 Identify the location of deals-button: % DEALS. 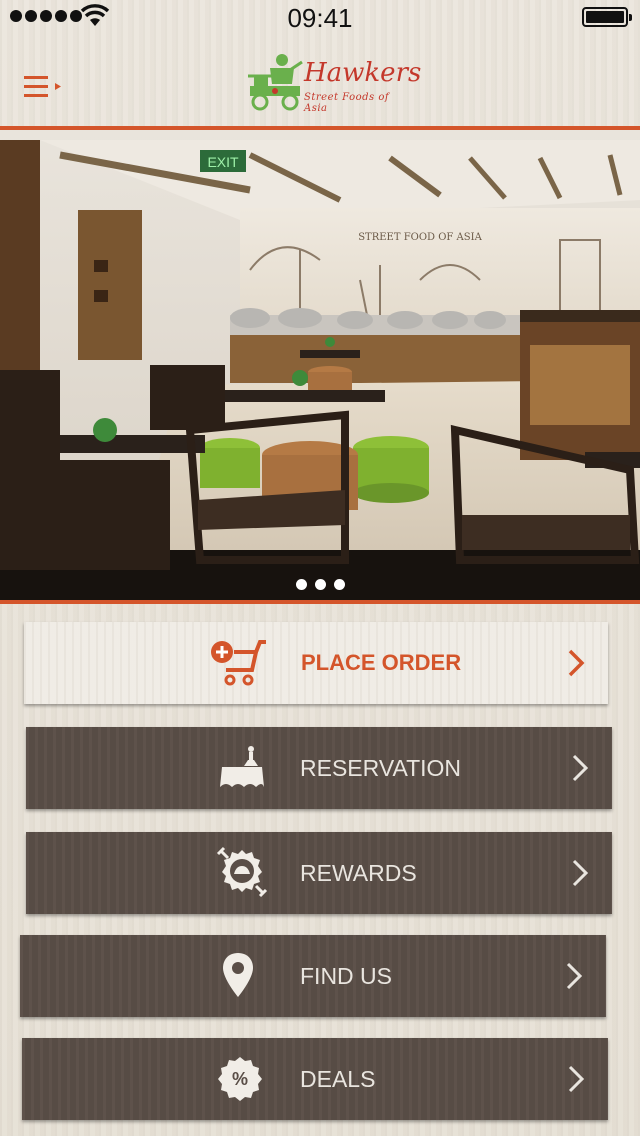
(315, 1079).